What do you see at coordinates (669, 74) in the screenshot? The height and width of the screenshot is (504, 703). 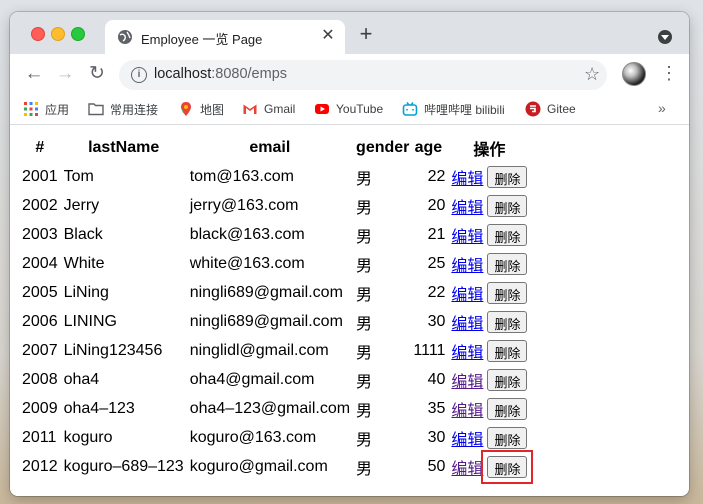 I see `menu-kebab-icon: ⋮` at bounding box center [669, 74].